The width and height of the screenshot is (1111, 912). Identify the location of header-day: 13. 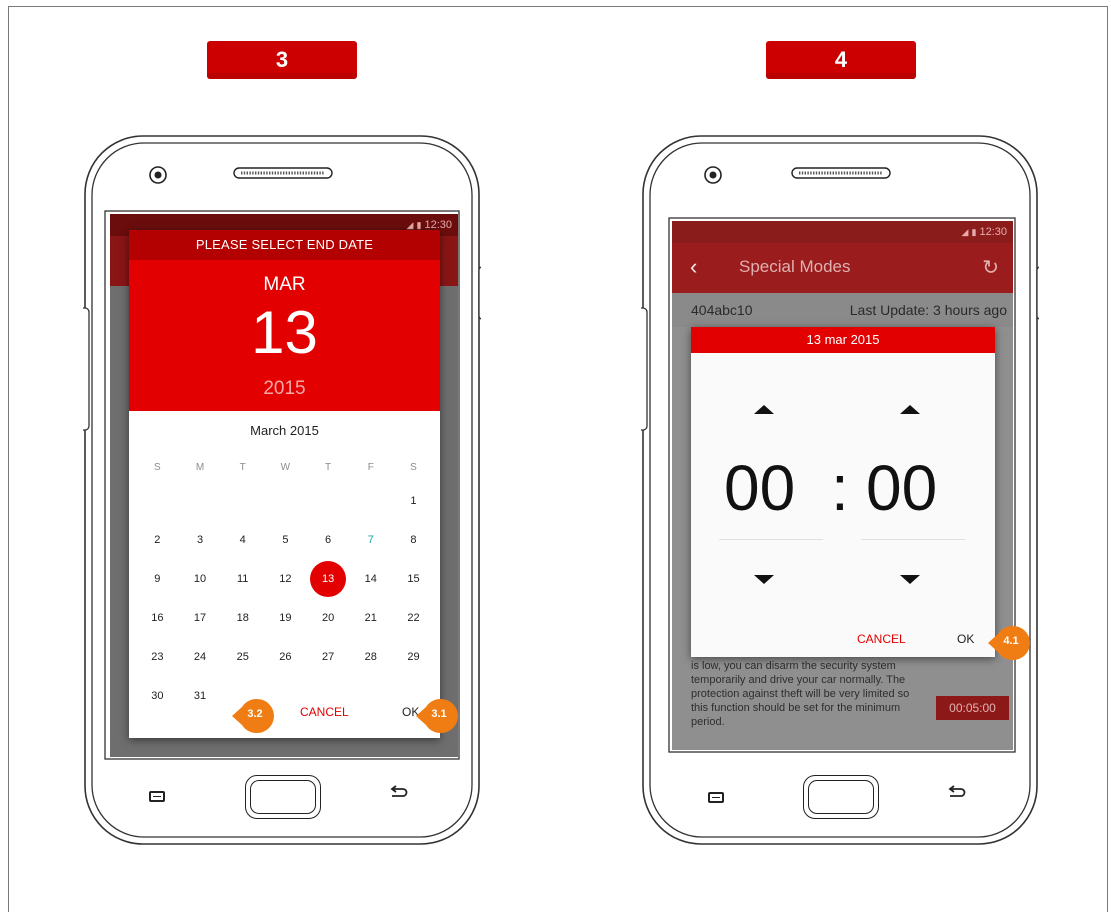
(284, 333).